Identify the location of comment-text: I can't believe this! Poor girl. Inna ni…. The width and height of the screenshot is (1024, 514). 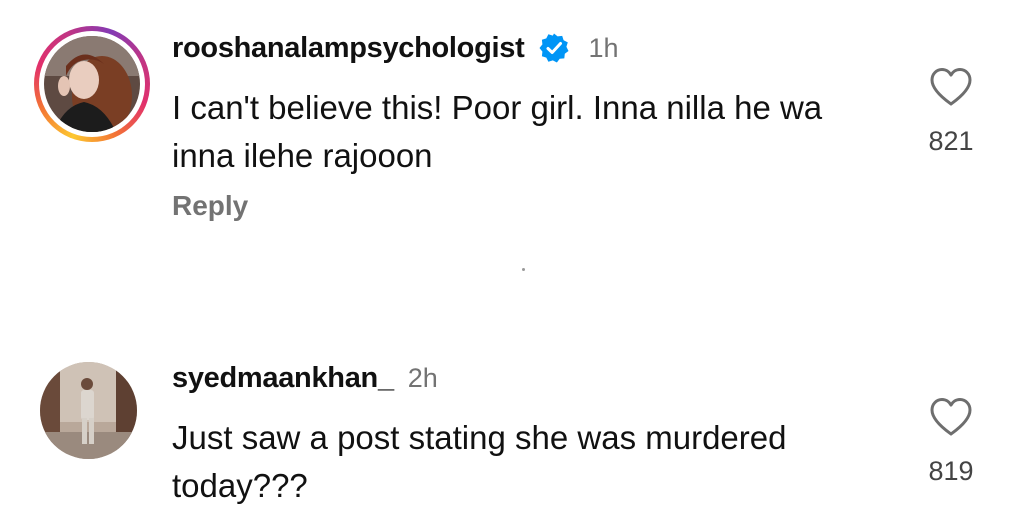
(497, 131).